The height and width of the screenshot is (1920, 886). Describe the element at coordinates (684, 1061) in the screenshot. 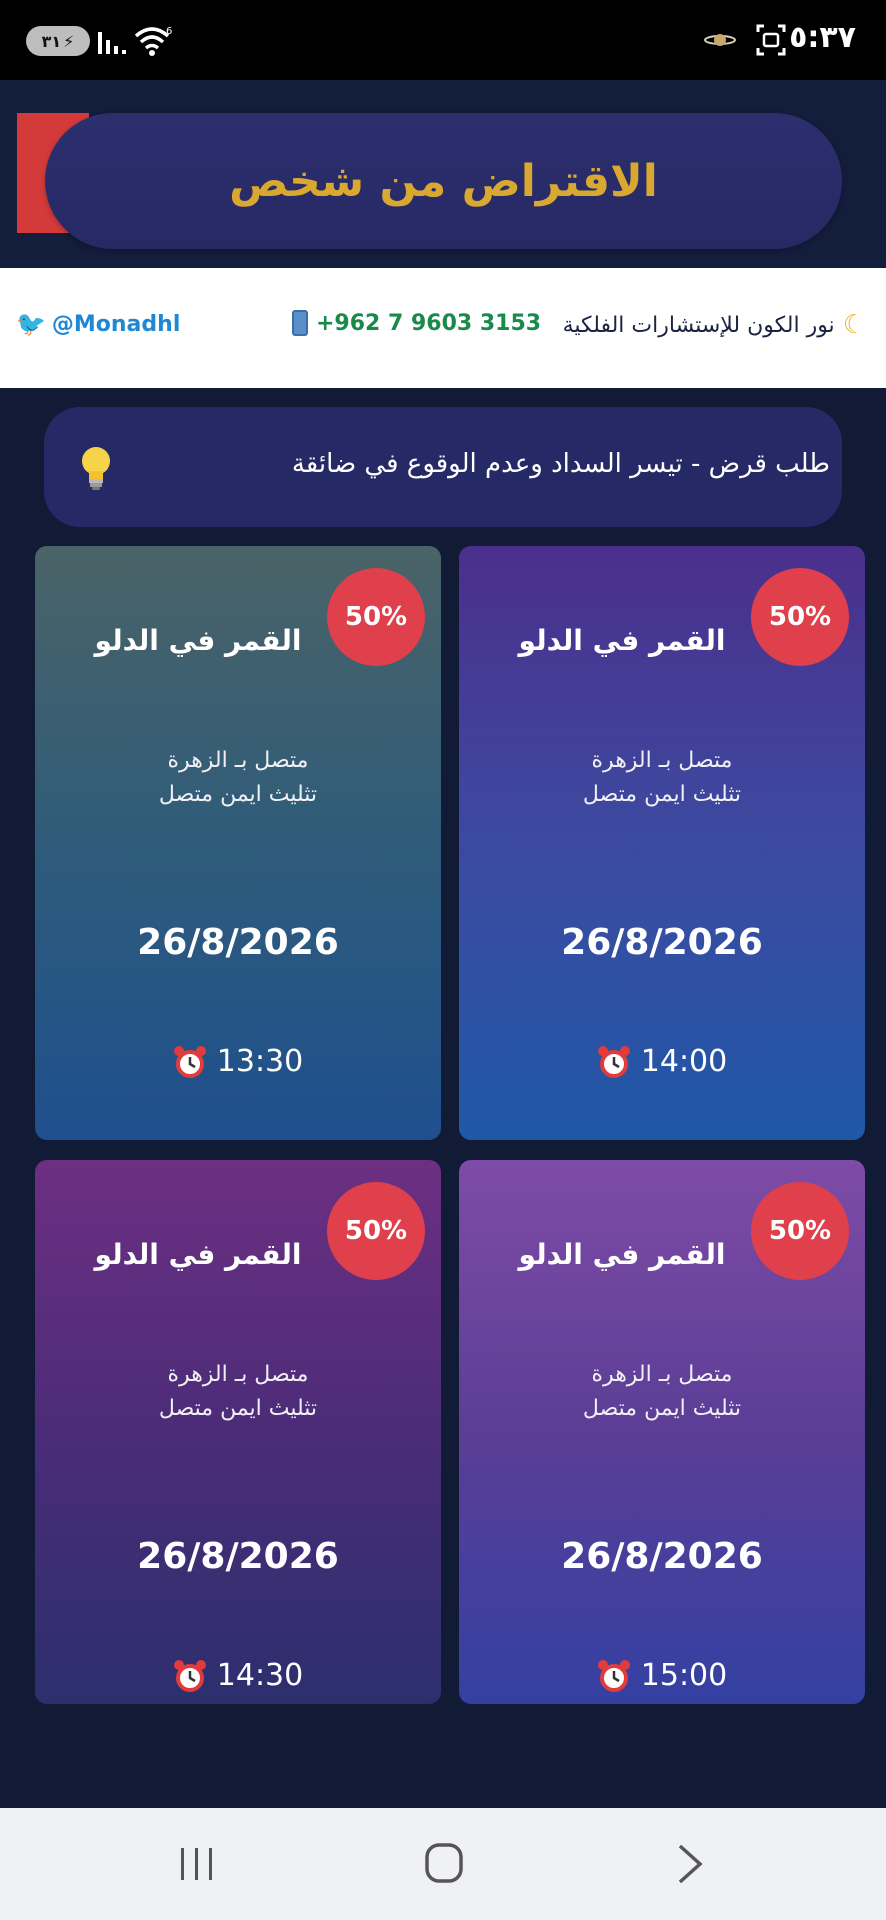

I see `card-time: 14:00` at that location.